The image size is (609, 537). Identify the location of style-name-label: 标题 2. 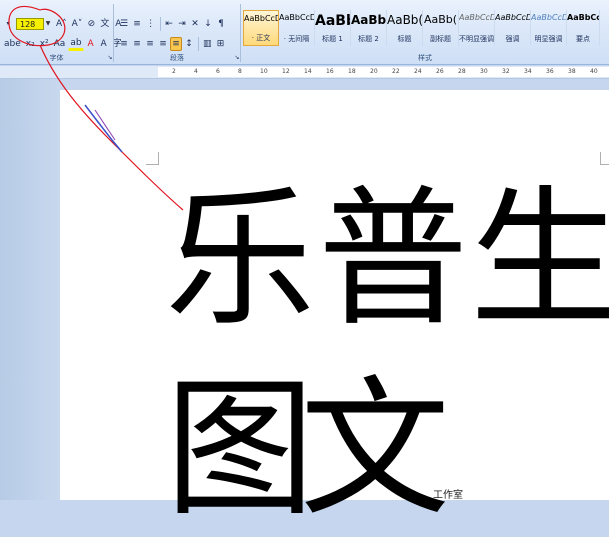
(368, 39).